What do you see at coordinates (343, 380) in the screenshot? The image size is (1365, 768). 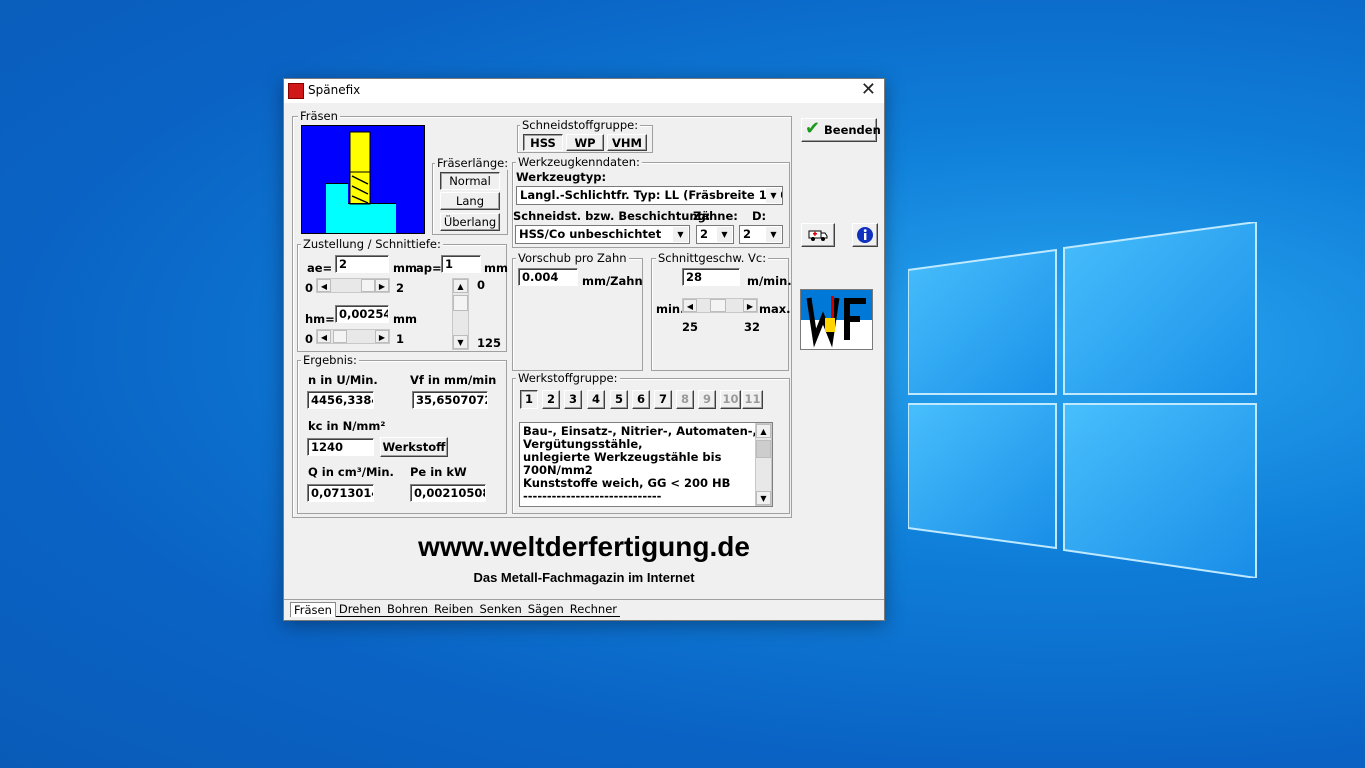 I see `n-label: n in U/Min.` at bounding box center [343, 380].